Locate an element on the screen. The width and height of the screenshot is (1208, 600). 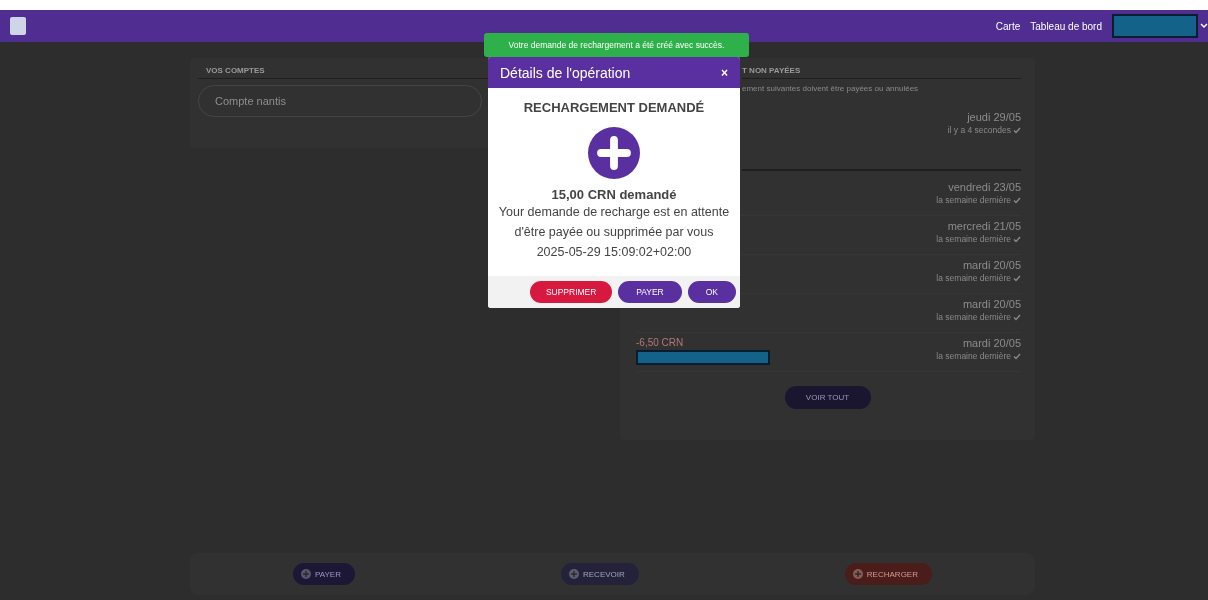
see-all-button: VOIR TOUT is located at coordinates (827, 397).